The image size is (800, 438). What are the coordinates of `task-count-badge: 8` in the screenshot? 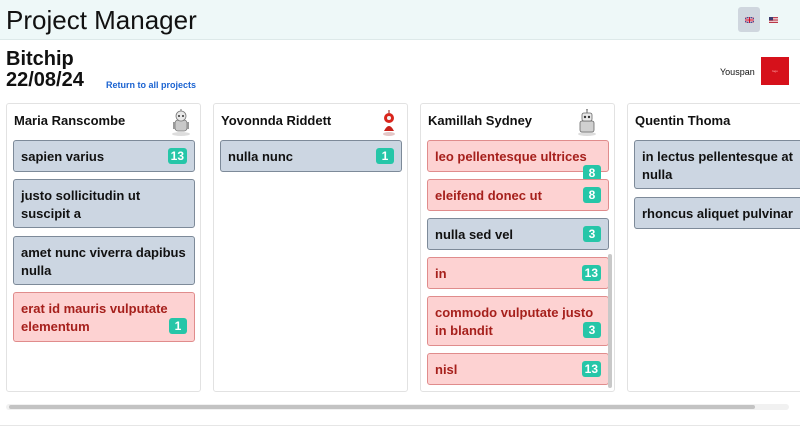 It's located at (592, 195).